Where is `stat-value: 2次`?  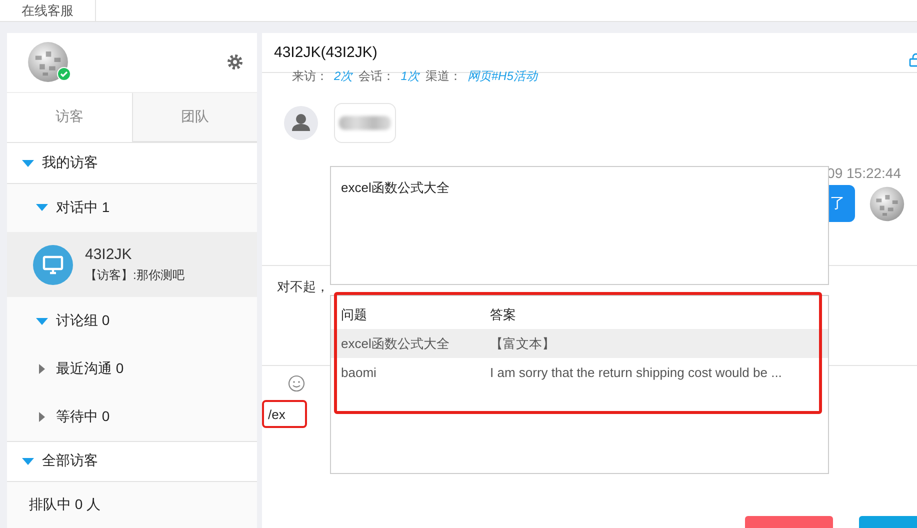 stat-value: 2次 is located at coordinates (343, 76).